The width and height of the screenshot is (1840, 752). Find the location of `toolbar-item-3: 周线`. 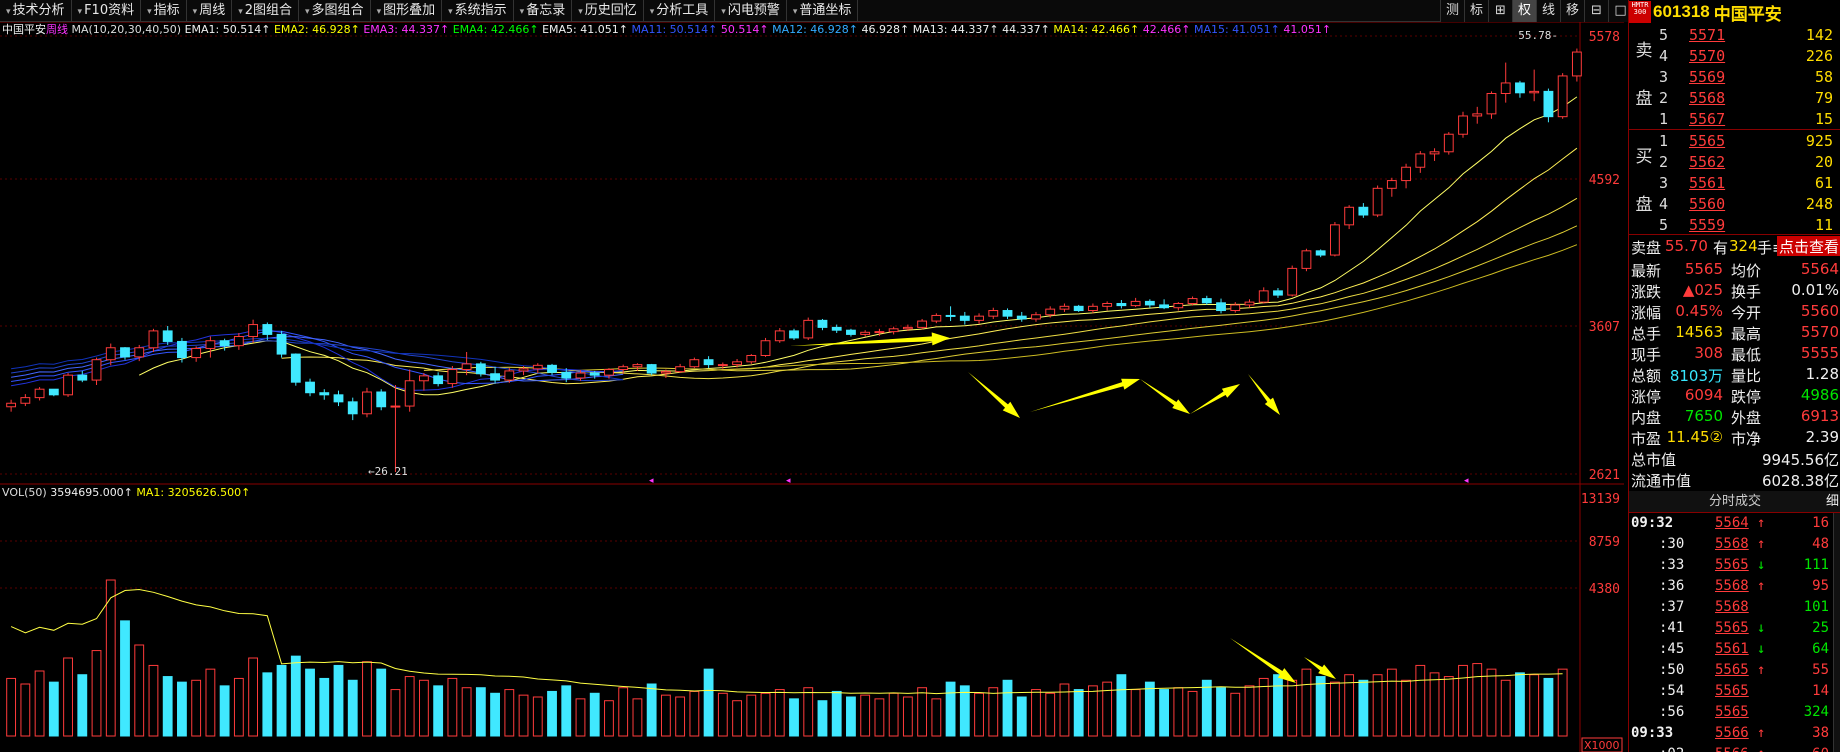

toolbar-item-3: 周线 is located at coordinates (210, 11).